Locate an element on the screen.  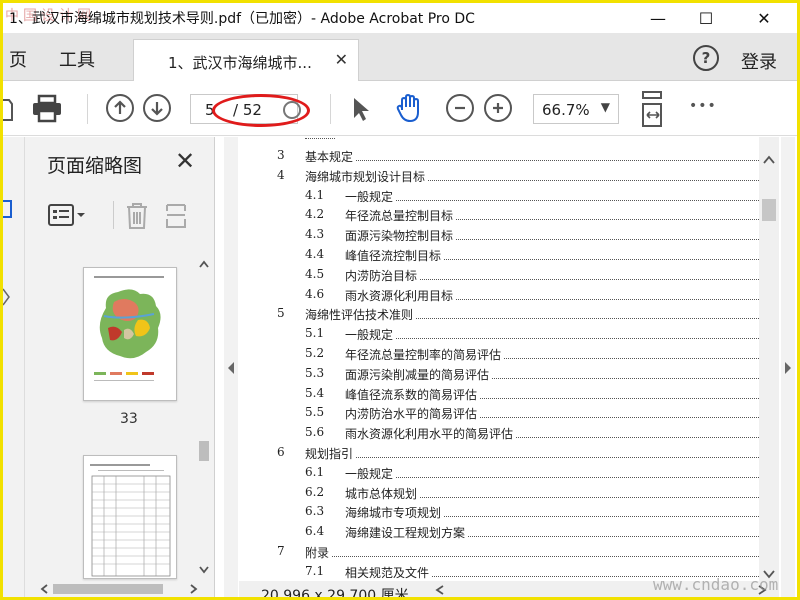
select-cursor-icon is located at coordinates (361, 109).